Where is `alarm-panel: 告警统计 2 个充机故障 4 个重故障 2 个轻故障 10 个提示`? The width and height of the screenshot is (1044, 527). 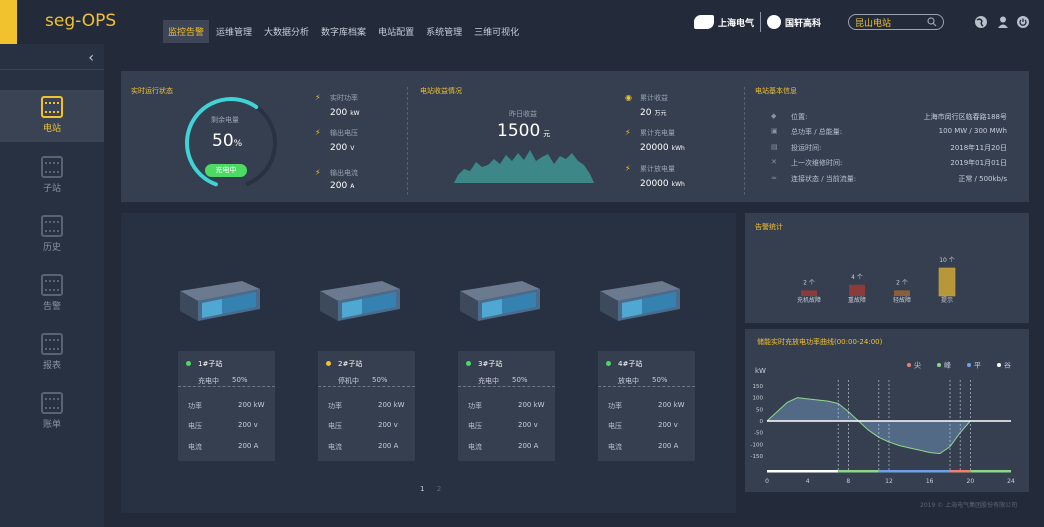
alarm-panel: 告警统计 2 个充机故障 4 个重故障 2 个轻故障 10 个提示 is located at coordinates (887, 268).